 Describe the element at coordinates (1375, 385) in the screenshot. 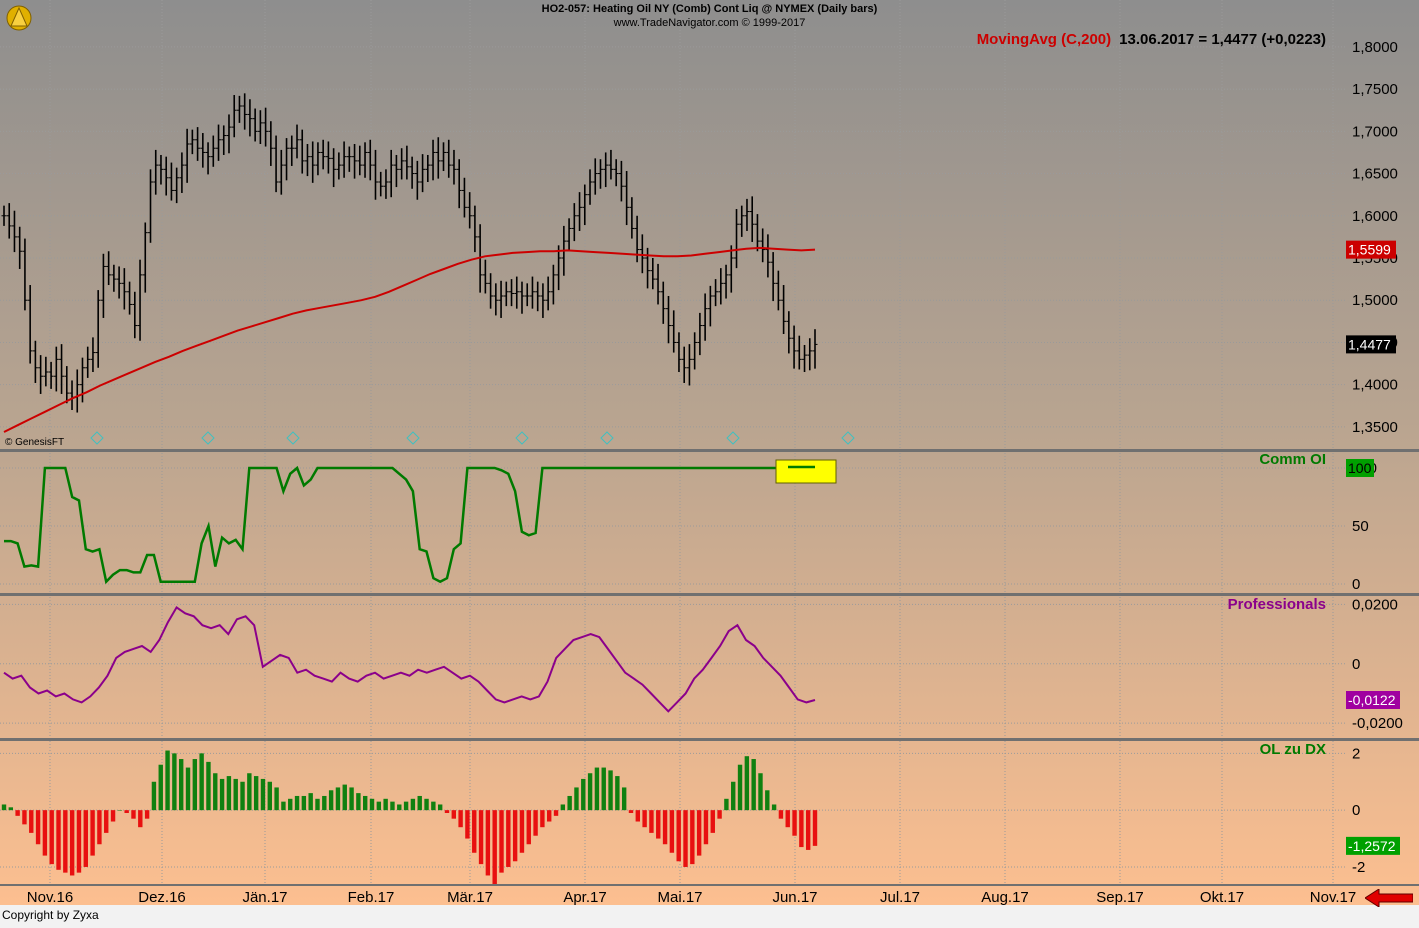

I see `y-tick-label: 1,4000` at that location.